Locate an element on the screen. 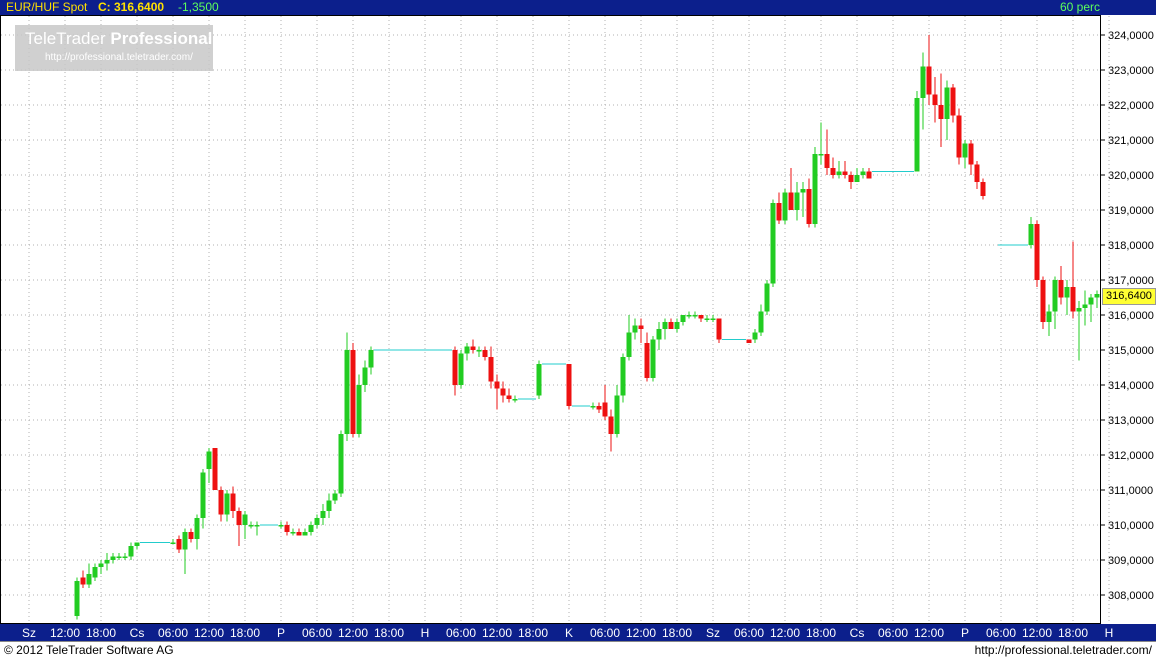  x-tick-label: Cs is located at coordinates (857, 633).